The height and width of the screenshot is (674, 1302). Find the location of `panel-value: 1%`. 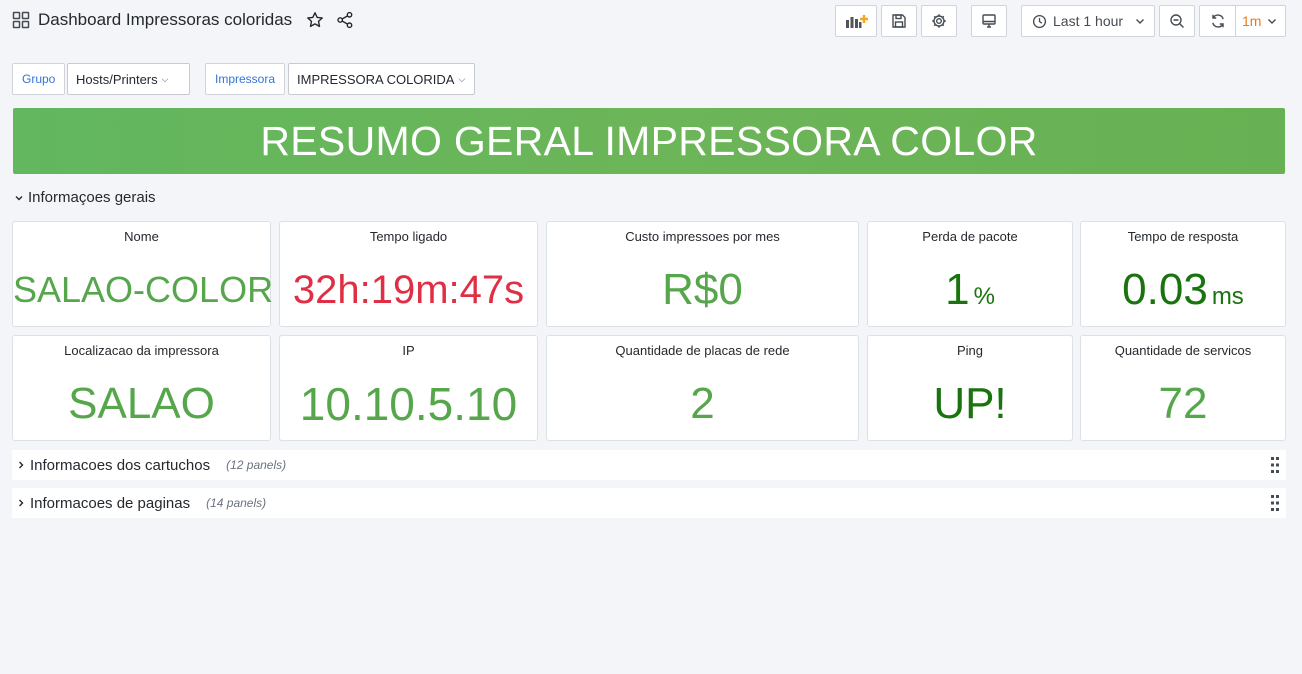

panel-value: 1% is located at coordinates (970, 293).